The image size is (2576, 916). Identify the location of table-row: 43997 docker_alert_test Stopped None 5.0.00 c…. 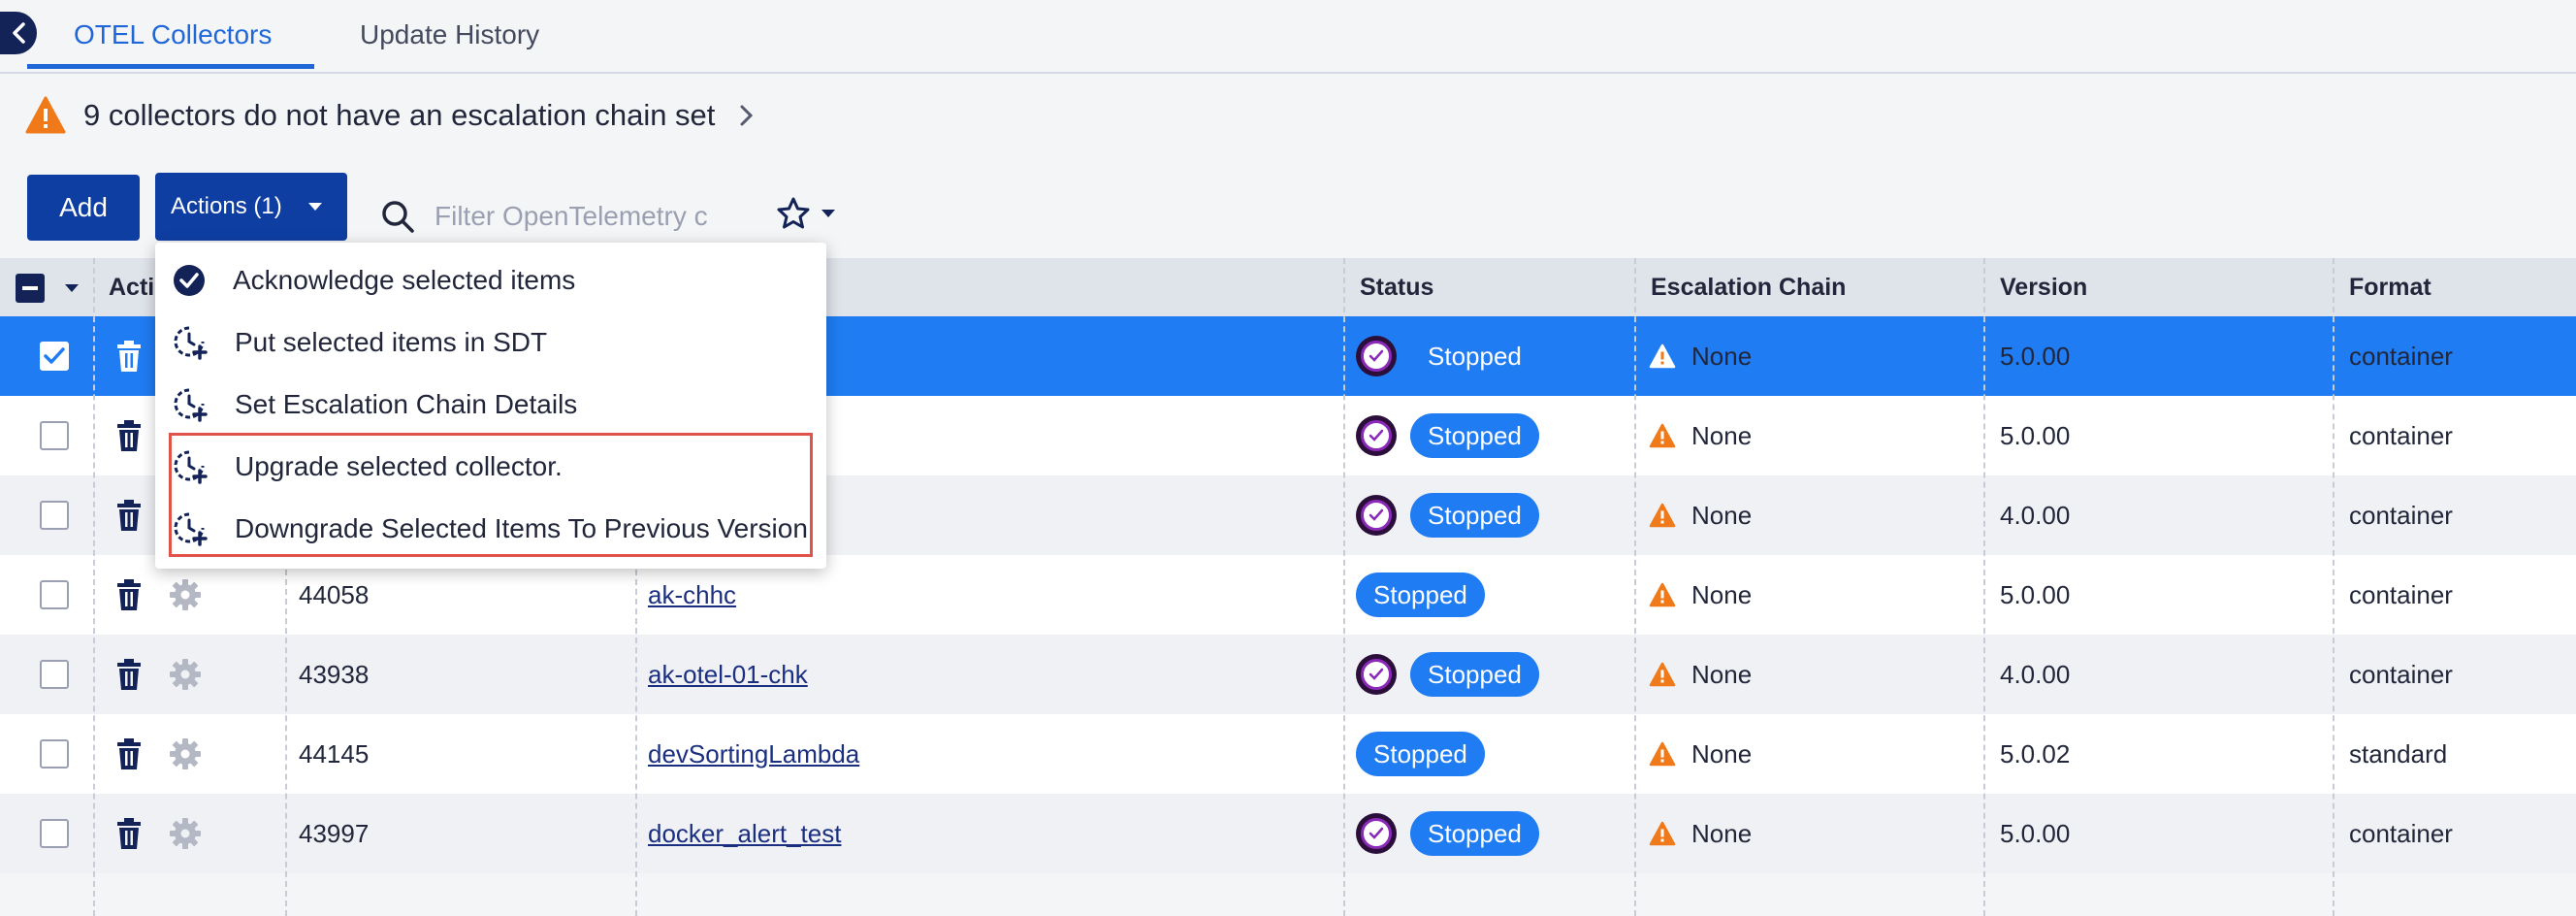
(1288, 833).